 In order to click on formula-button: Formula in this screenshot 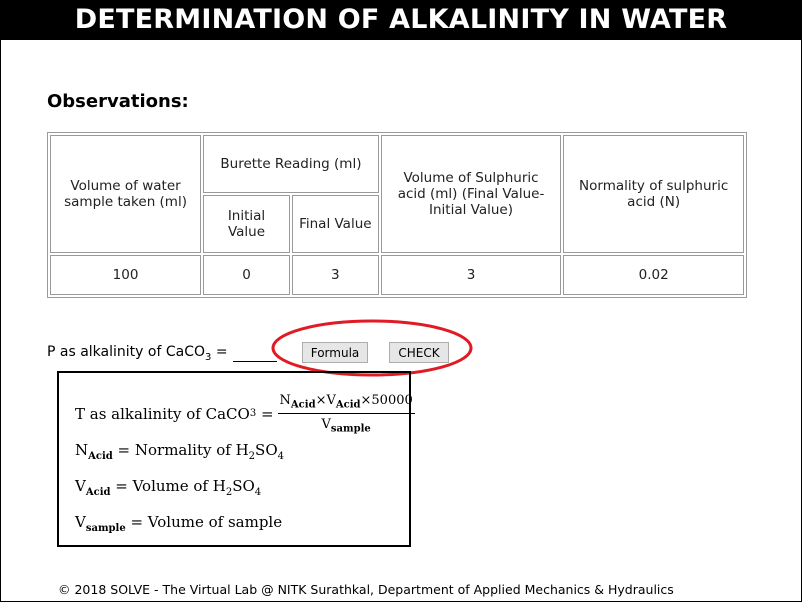, I will do `click(335, 352)`.